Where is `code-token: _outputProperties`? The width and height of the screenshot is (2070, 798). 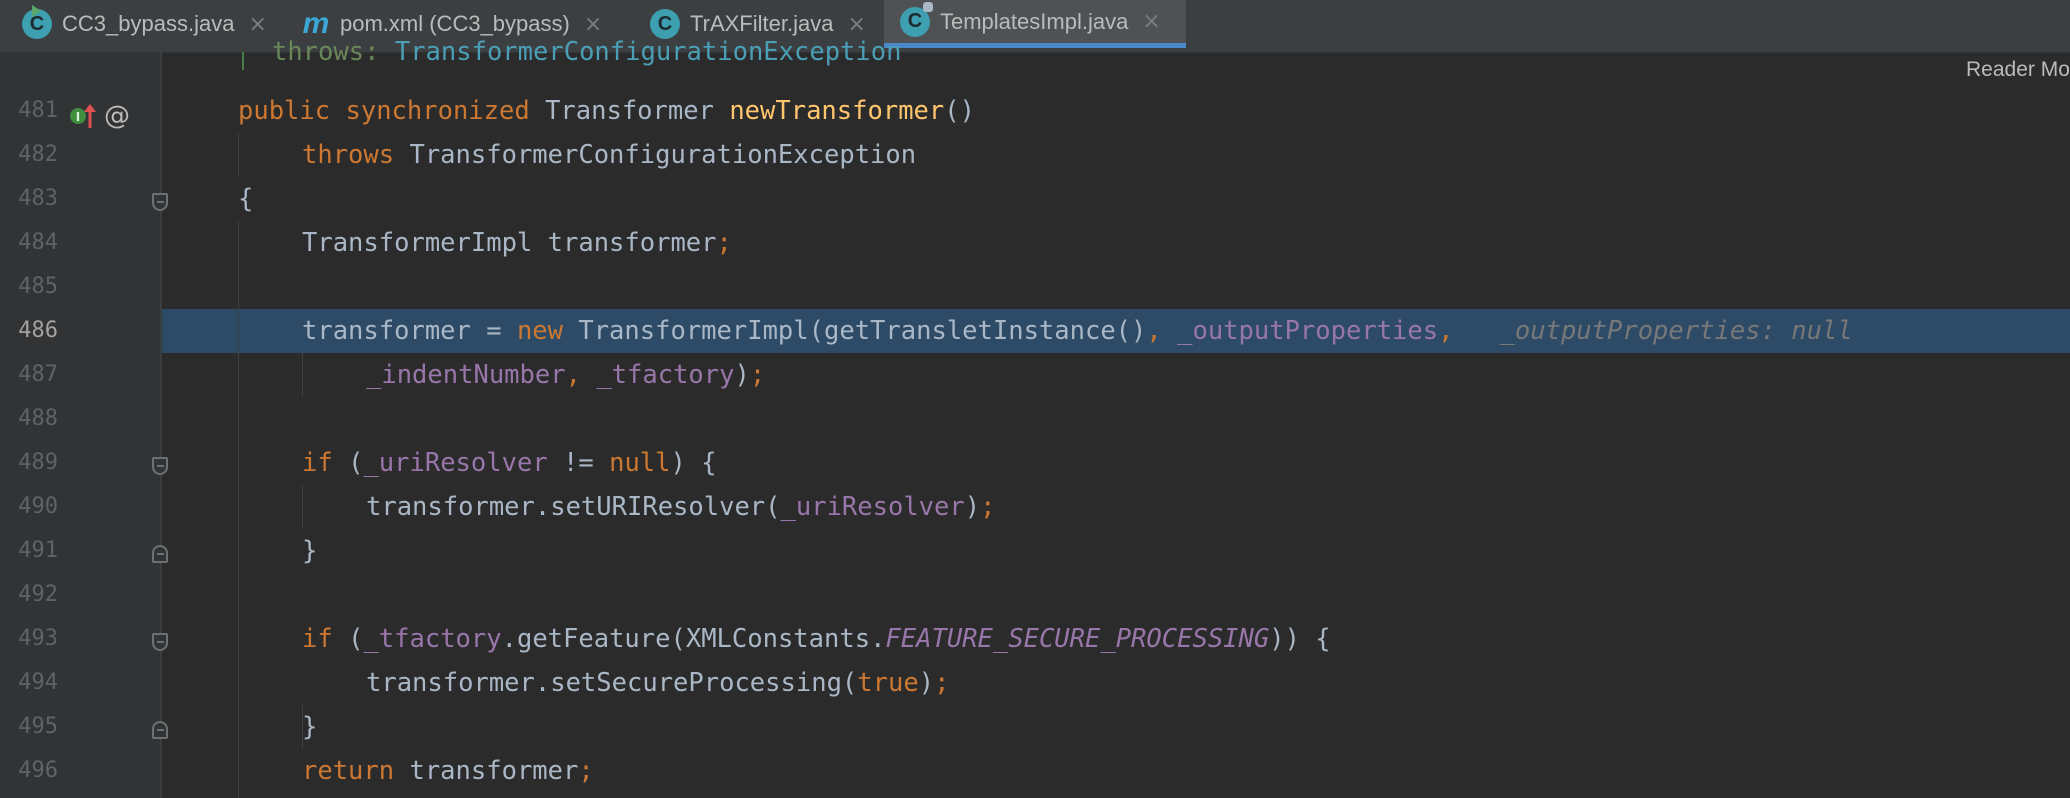 code-token: _outputProperties is located at coordinates (1308, 331).